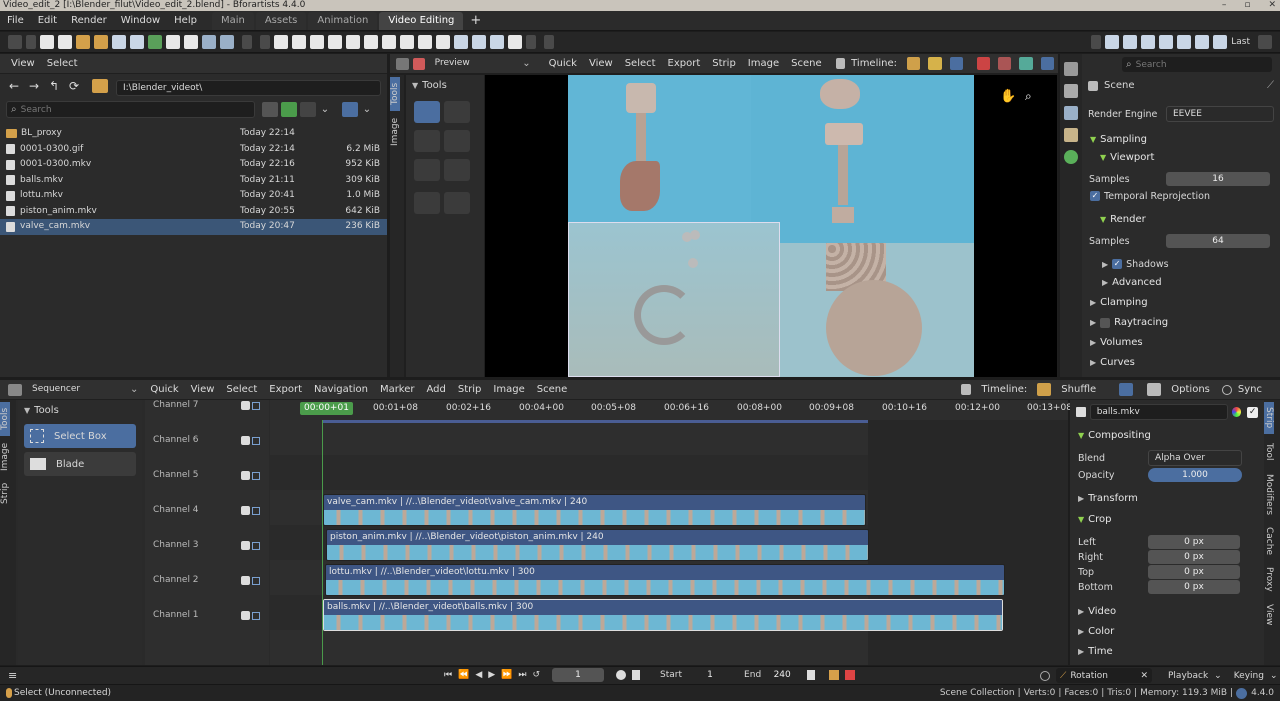 This screenshot has height=701, width=1280. What do you see at coordinates (395, 132) in the screenshot?
I see `tab-image: Image` at bounding box center [395, 132].